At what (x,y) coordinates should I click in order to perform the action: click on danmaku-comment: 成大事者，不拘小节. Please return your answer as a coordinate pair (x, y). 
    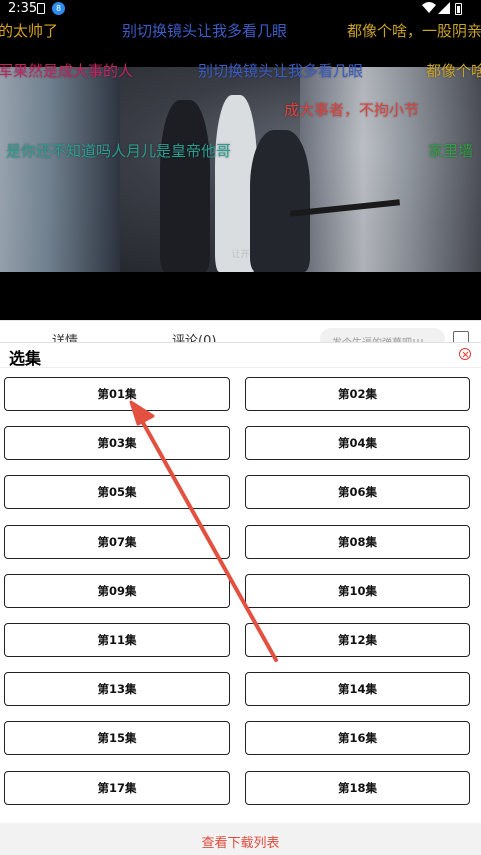
    Looking at the image, I should click on (352, 110).